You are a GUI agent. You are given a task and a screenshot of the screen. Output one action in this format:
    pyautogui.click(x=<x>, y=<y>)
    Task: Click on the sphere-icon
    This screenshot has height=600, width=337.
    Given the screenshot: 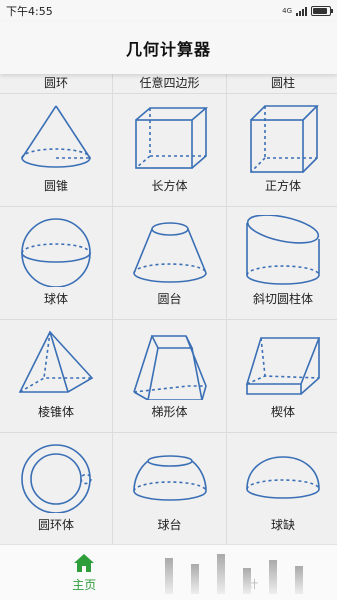 What is the action you would take?
    pyautogui.click(x=56, y=252)
    